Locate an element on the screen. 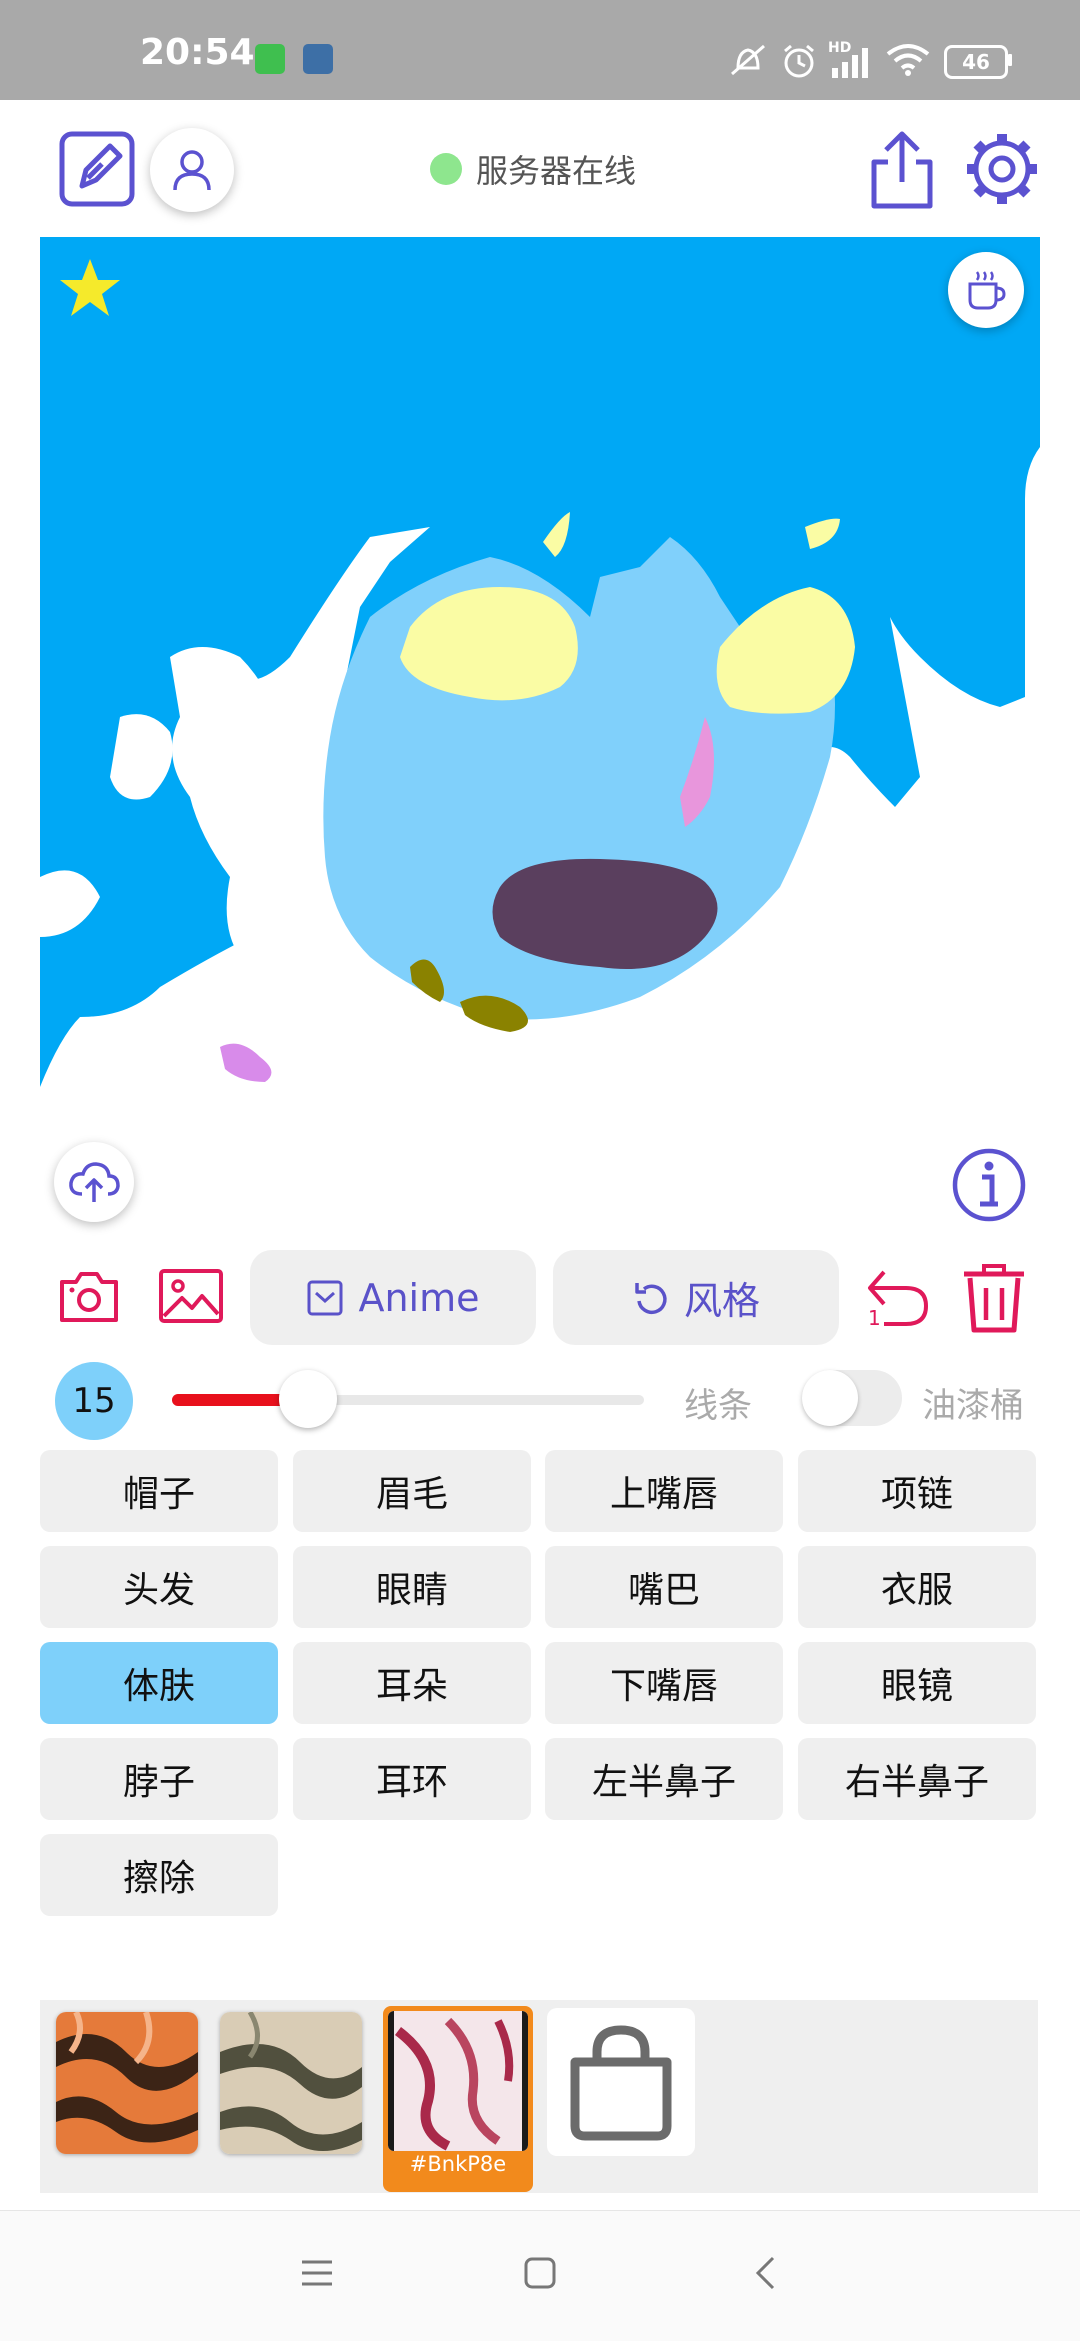  brush-size-slider-thumb is located at coordinates (308, 1399).